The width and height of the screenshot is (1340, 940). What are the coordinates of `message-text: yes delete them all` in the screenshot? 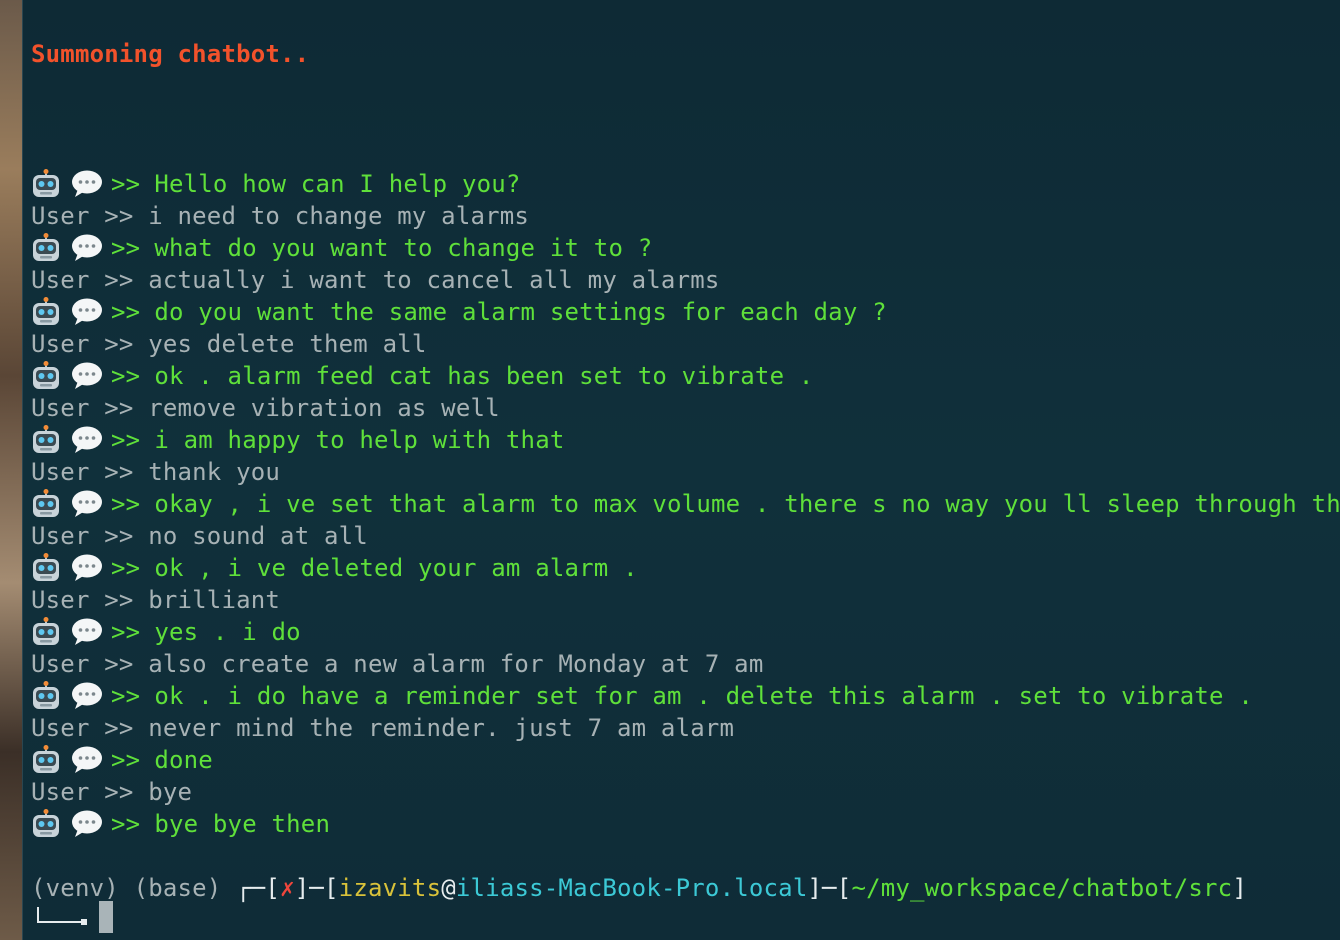 It's located at (287, 344).